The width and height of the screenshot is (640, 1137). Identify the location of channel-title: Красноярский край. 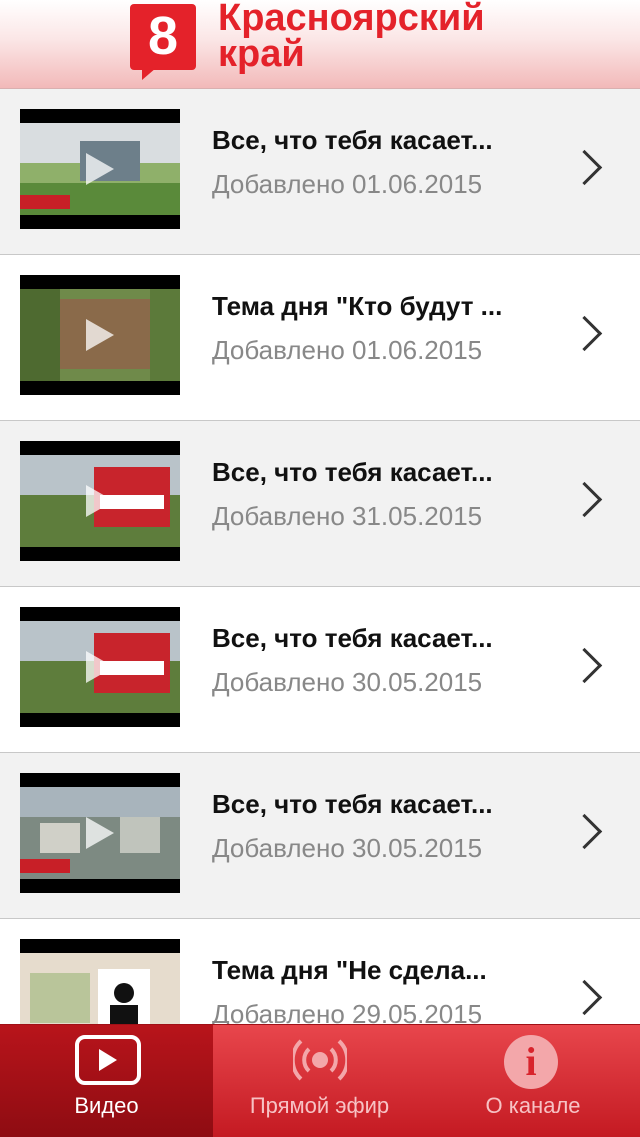
(351, 37).